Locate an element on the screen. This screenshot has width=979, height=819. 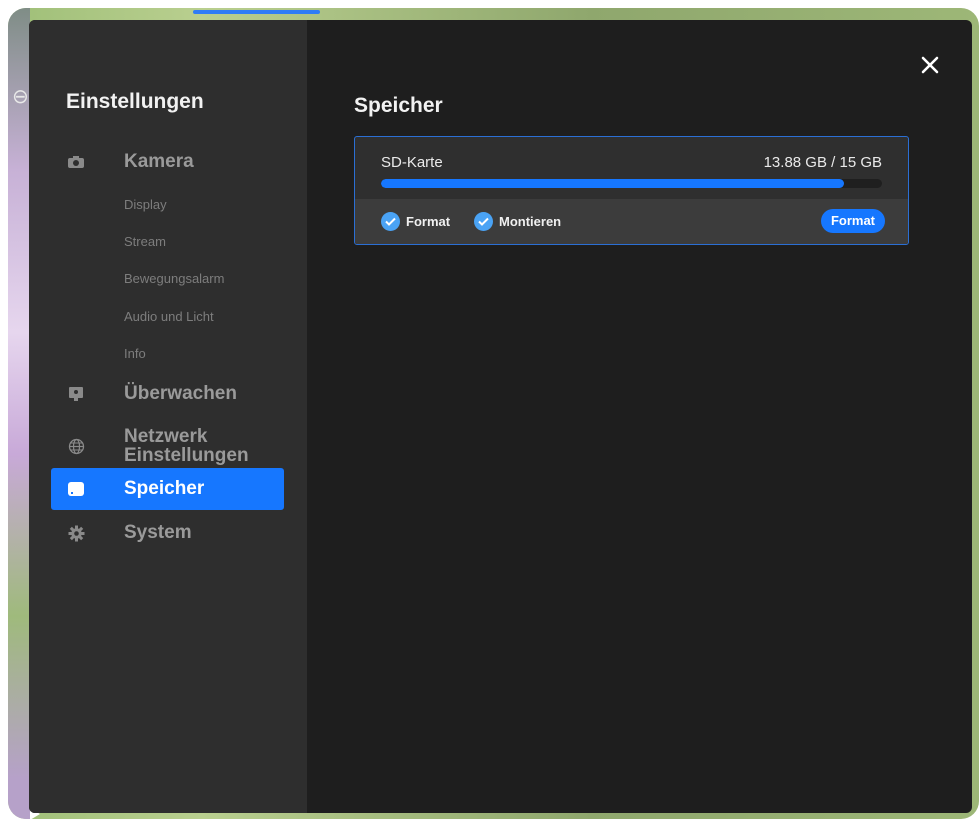
sidebar-item-label: Überwachen is located at coordinates (180, 393).